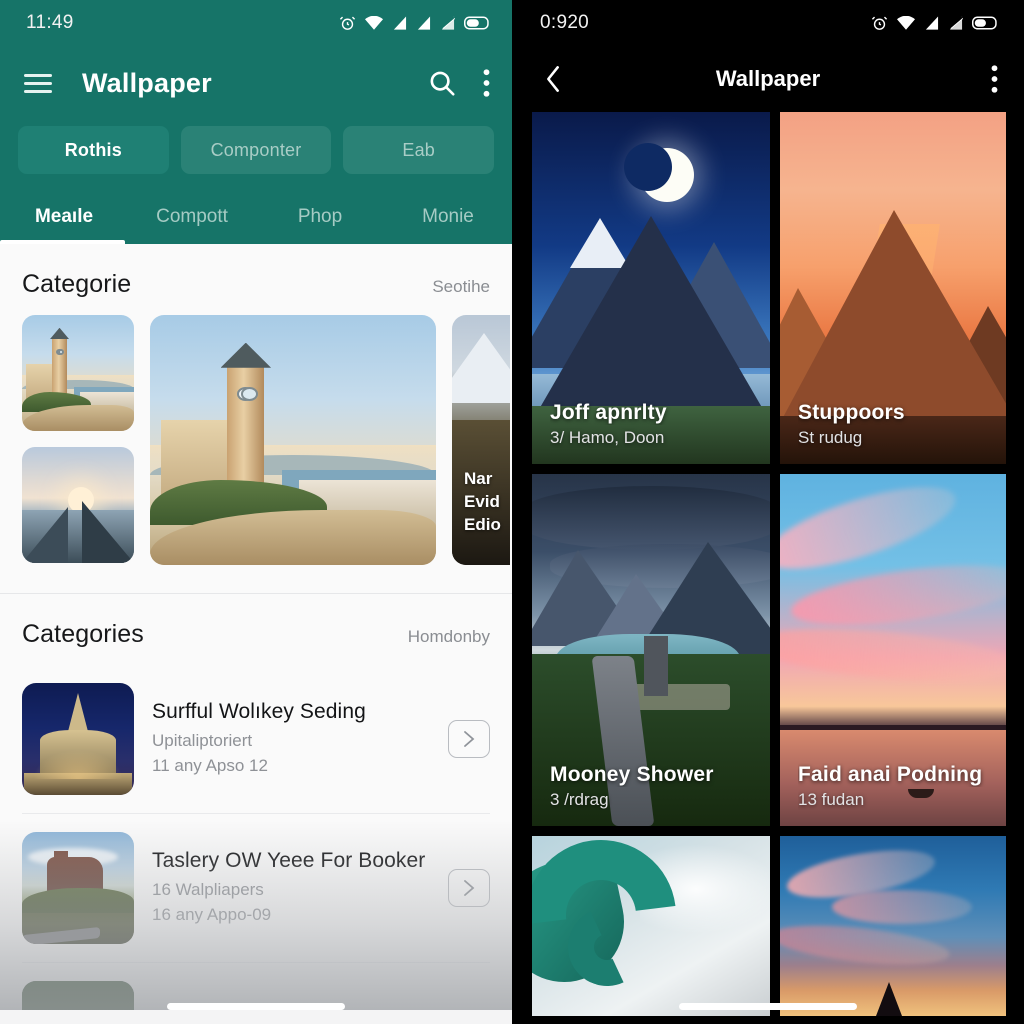 The width and height of the screenshot is (1024, 1024). I want to click on carousel-card-partial: Nar Evid Edio, so click(481, 440).